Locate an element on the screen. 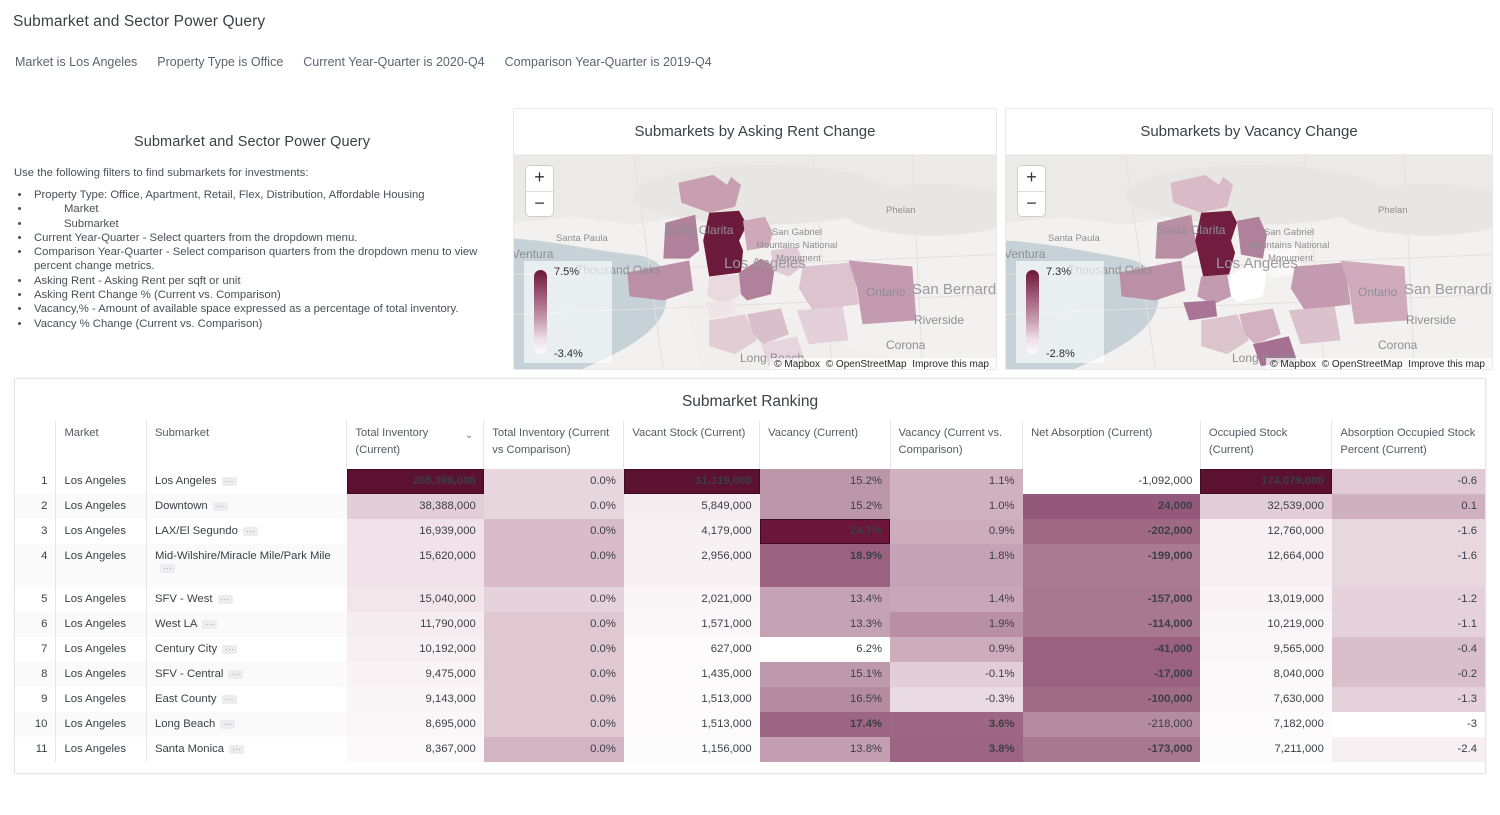  cell-total-inventory-current: 16,939,000 is located at coordinates (415, 531).